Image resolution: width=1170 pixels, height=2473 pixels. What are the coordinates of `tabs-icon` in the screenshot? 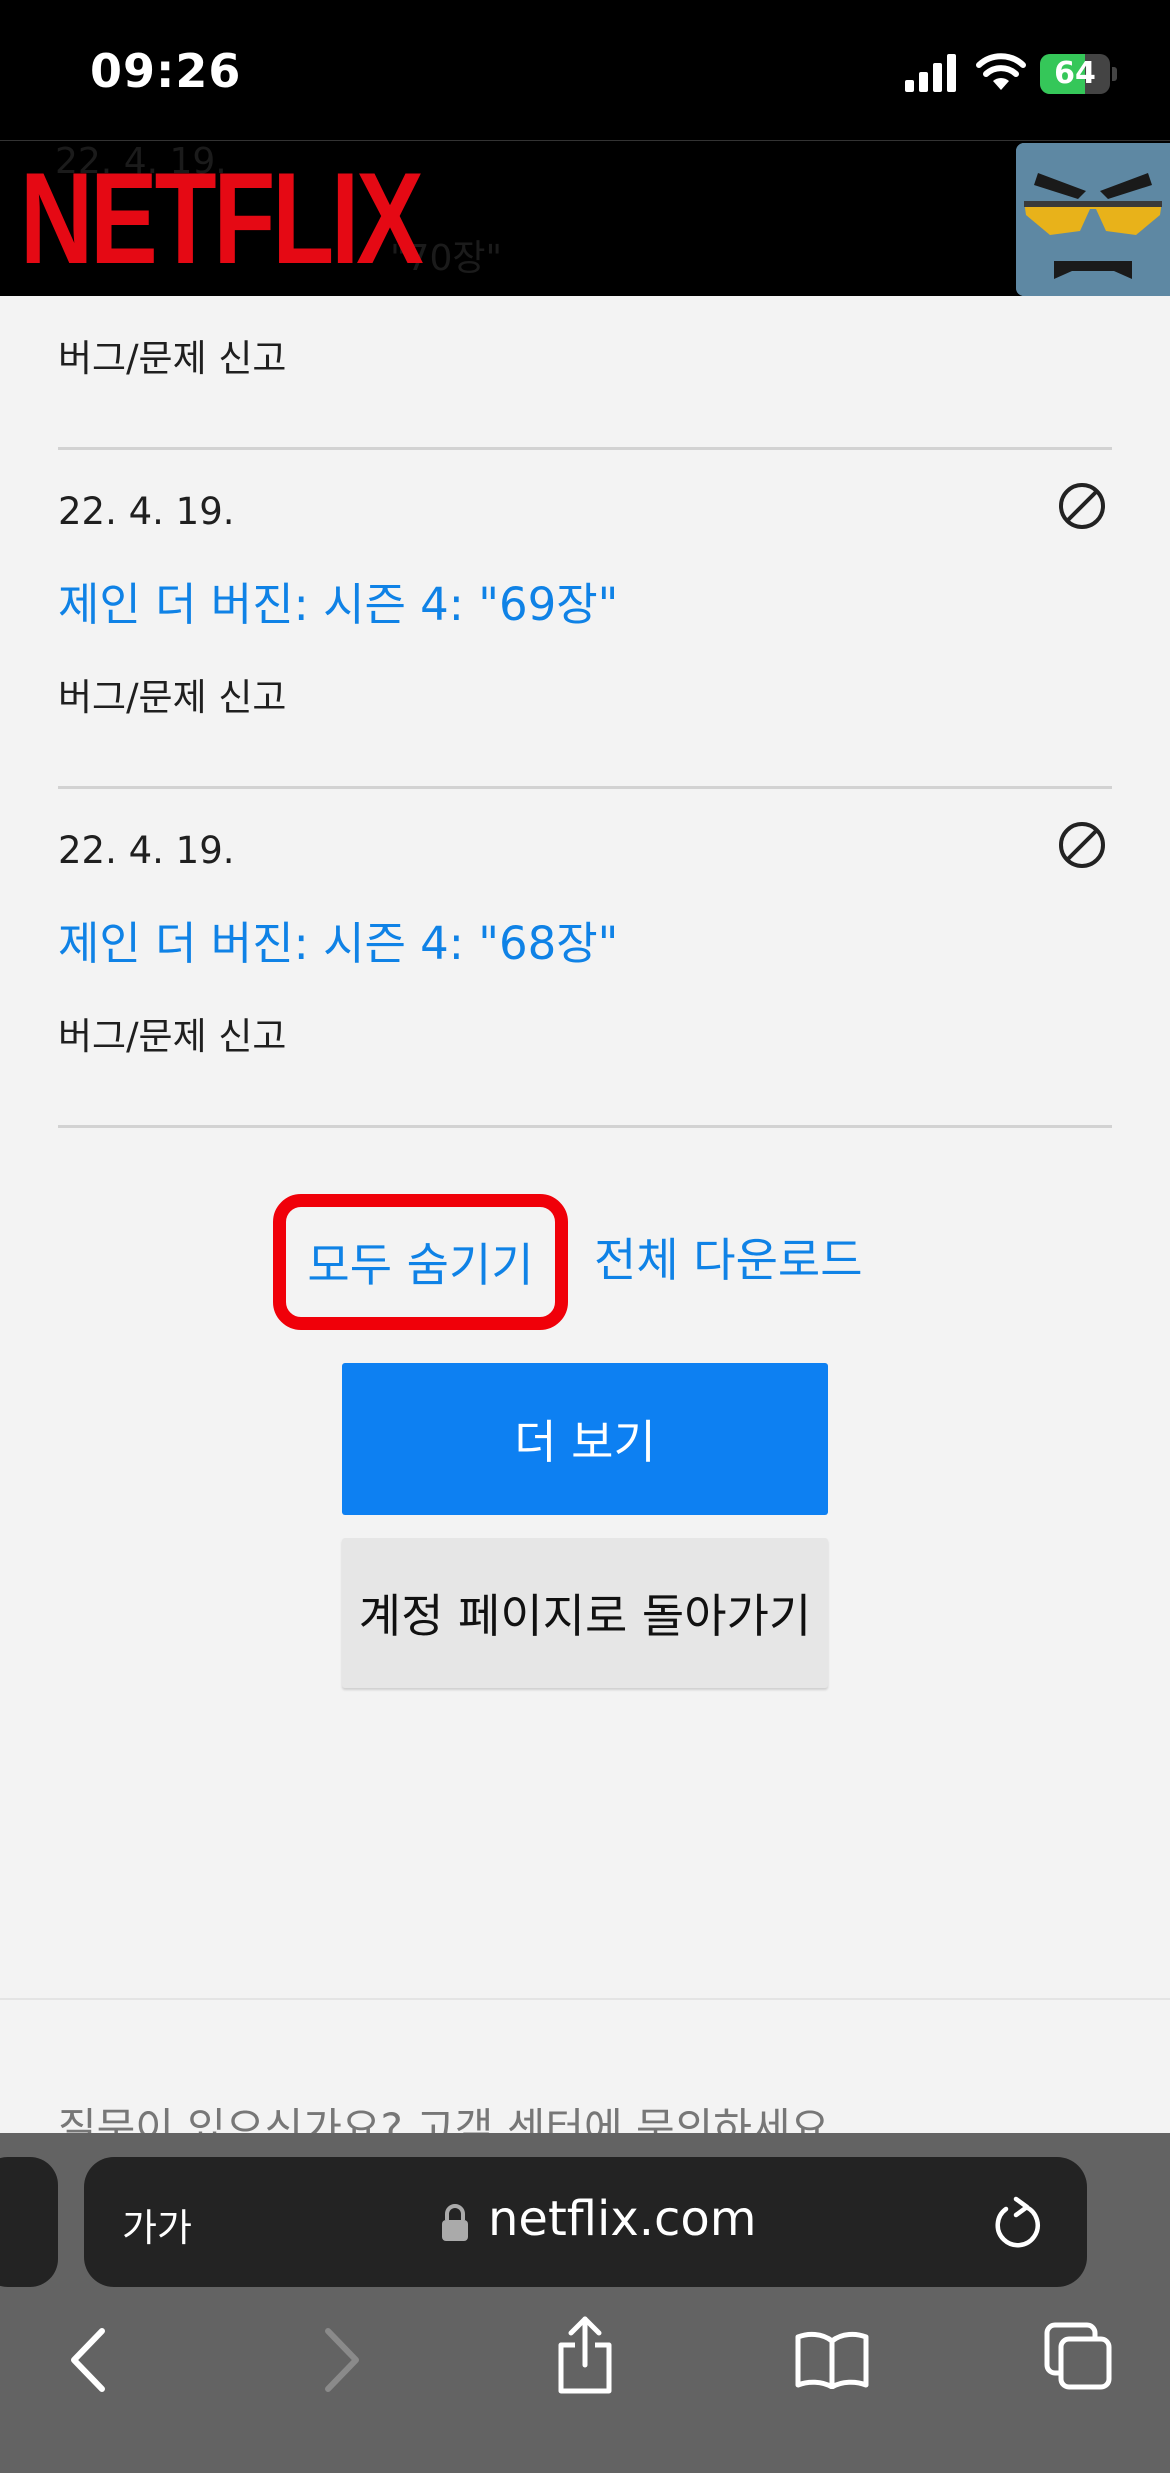 It's located at (1078, 2356).